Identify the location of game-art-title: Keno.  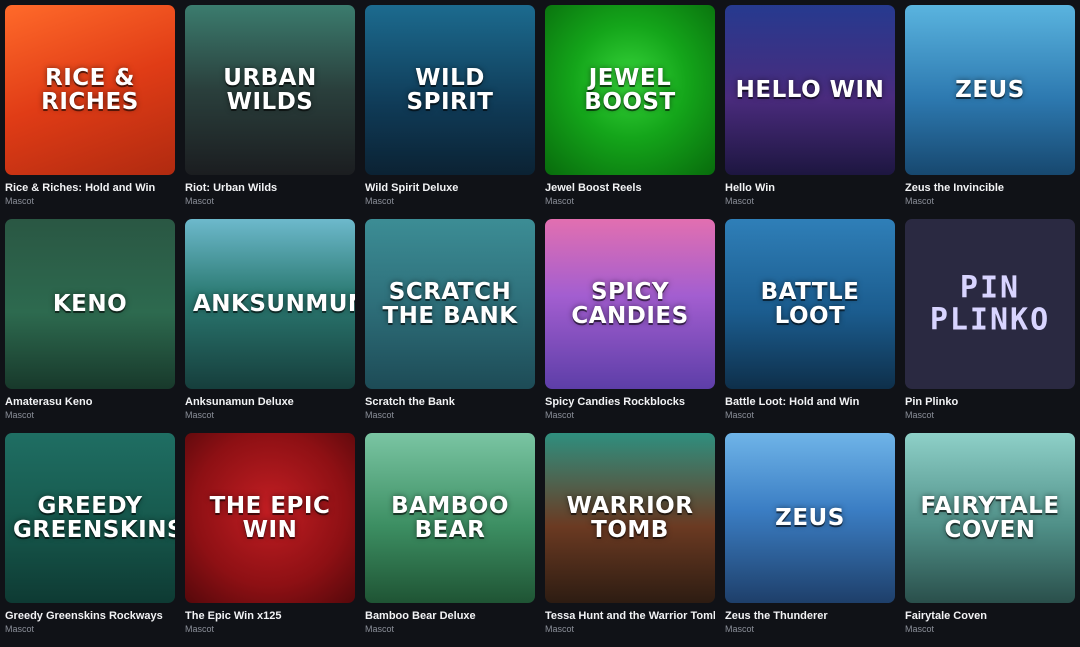
(90, 303).